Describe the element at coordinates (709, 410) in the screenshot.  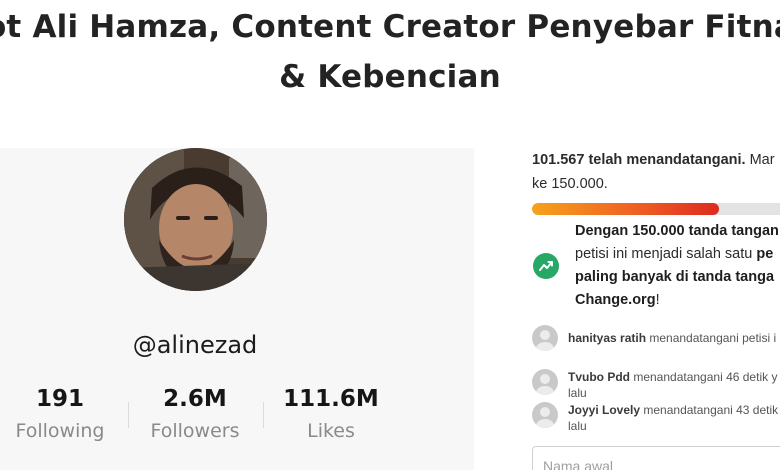
I see `signer-action: menandatangani 43 detik` at that location.